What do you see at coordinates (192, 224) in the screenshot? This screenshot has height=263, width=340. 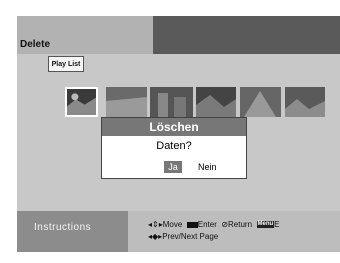 I see `enter-icon` at bounding box center [192, 224].